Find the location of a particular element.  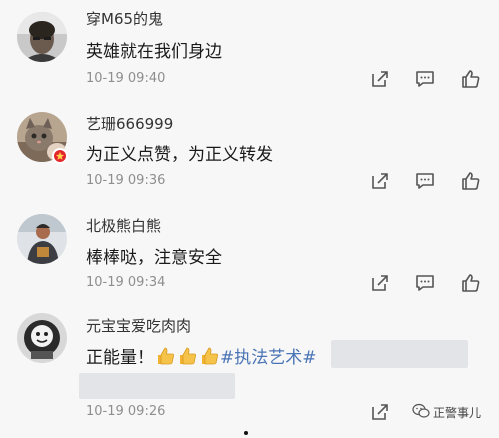

man-portrait-icon is located at coordinates (42, 37).